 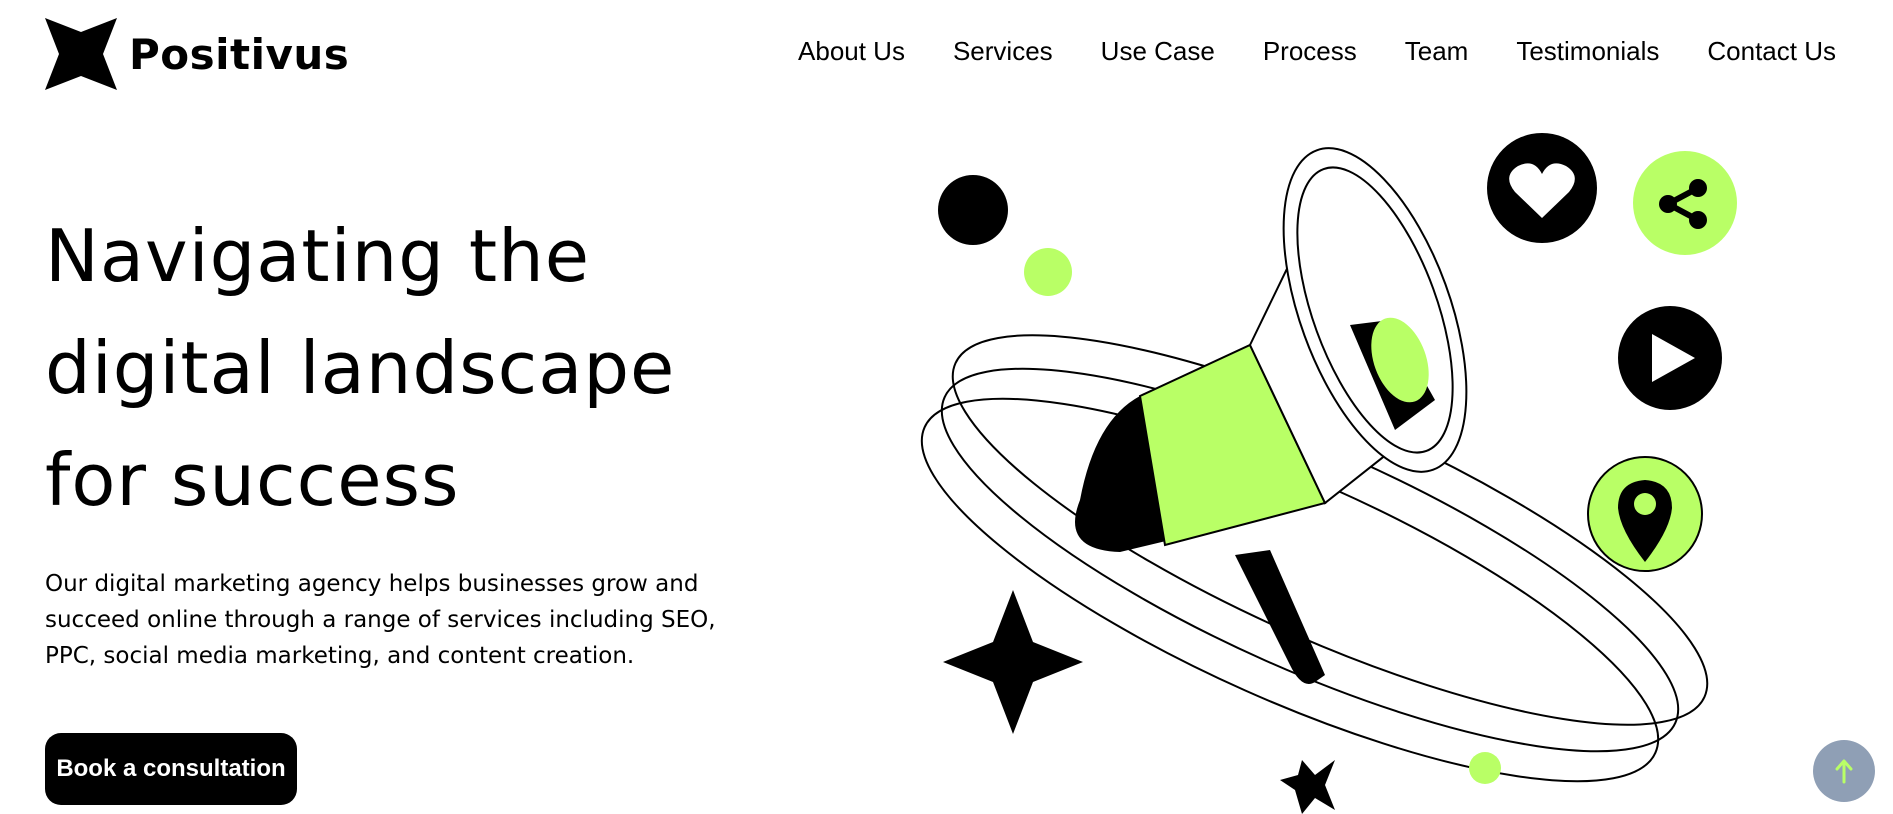 What do you see at coordinates (1670, 358) in the screenshot?
I see `play-icon` at bounding box center [1670, 358].